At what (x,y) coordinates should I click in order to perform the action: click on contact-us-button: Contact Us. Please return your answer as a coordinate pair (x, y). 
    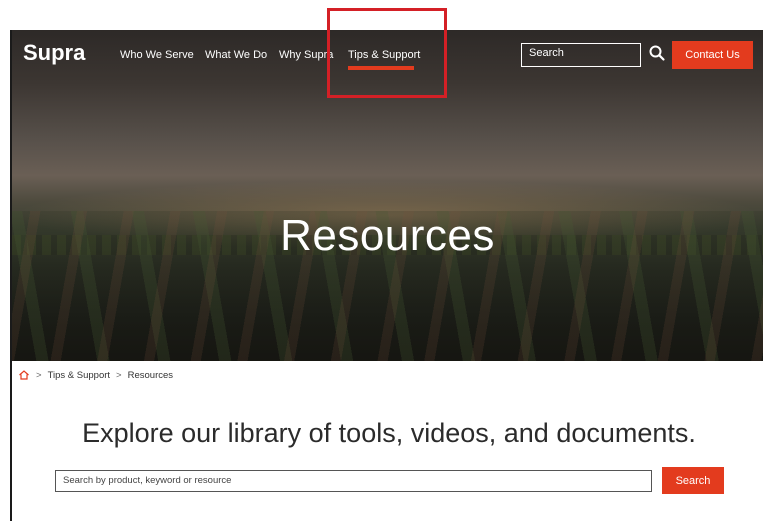
    Looking at the image, I should click on (712, 55).